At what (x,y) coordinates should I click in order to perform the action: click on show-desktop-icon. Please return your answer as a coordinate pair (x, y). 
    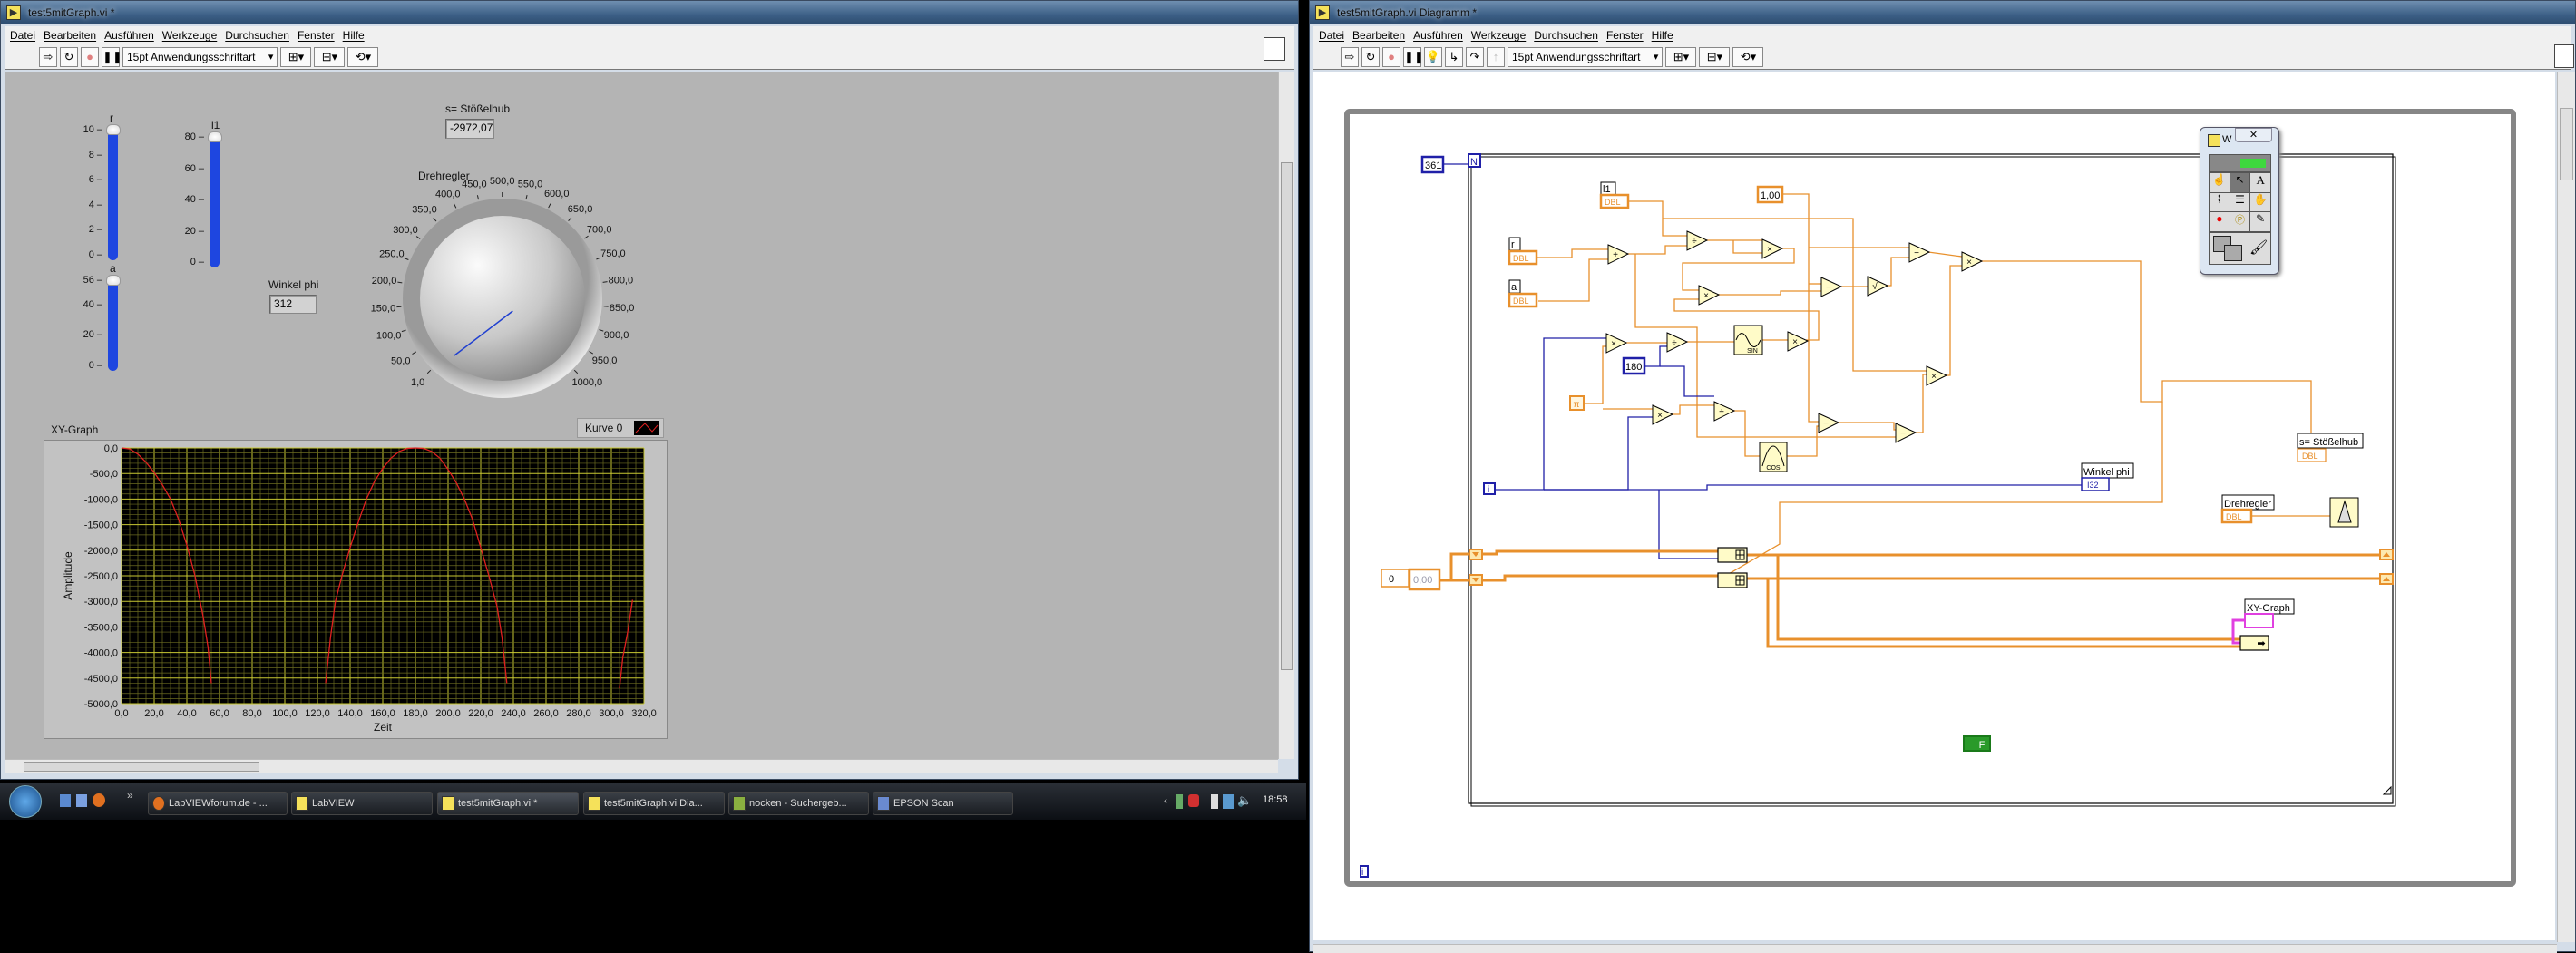
    Looking at the image, I should click on (65, 800).